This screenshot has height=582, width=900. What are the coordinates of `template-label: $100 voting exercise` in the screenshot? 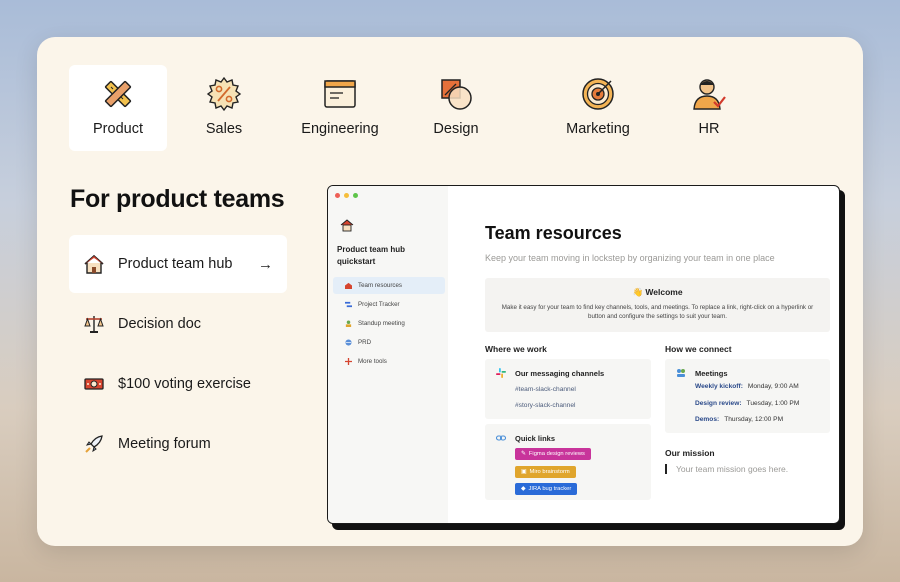 It's located at (184, 384).